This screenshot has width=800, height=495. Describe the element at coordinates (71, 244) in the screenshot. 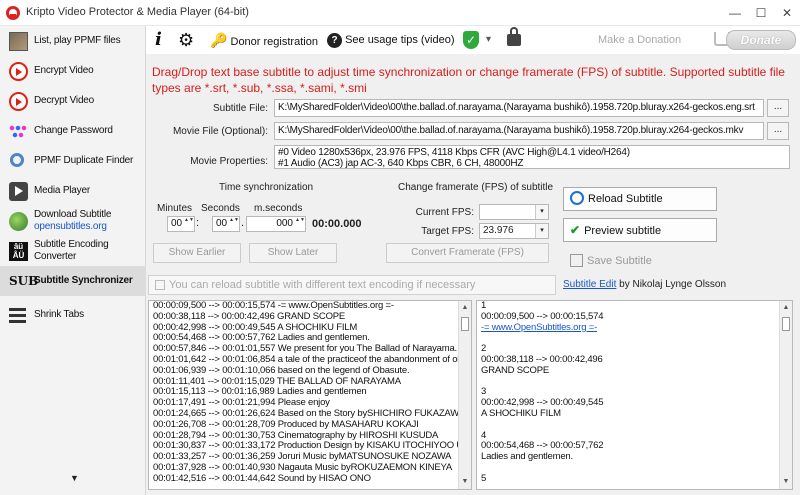

I see `encoding-label: Subtitle Encoding` at that location.